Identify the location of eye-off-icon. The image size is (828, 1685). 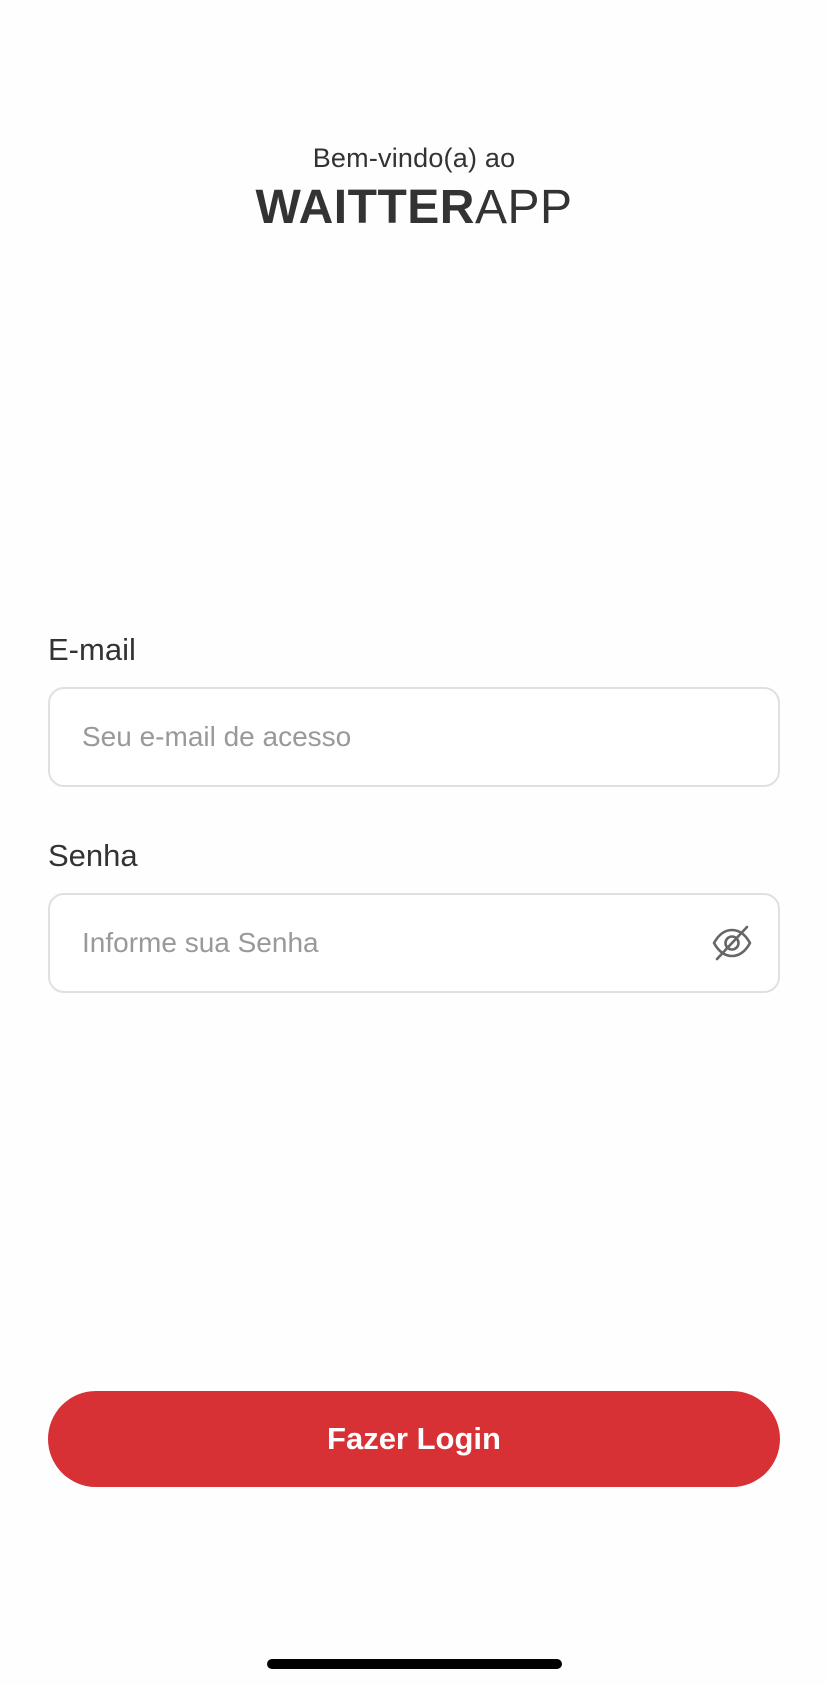
(732, 943).